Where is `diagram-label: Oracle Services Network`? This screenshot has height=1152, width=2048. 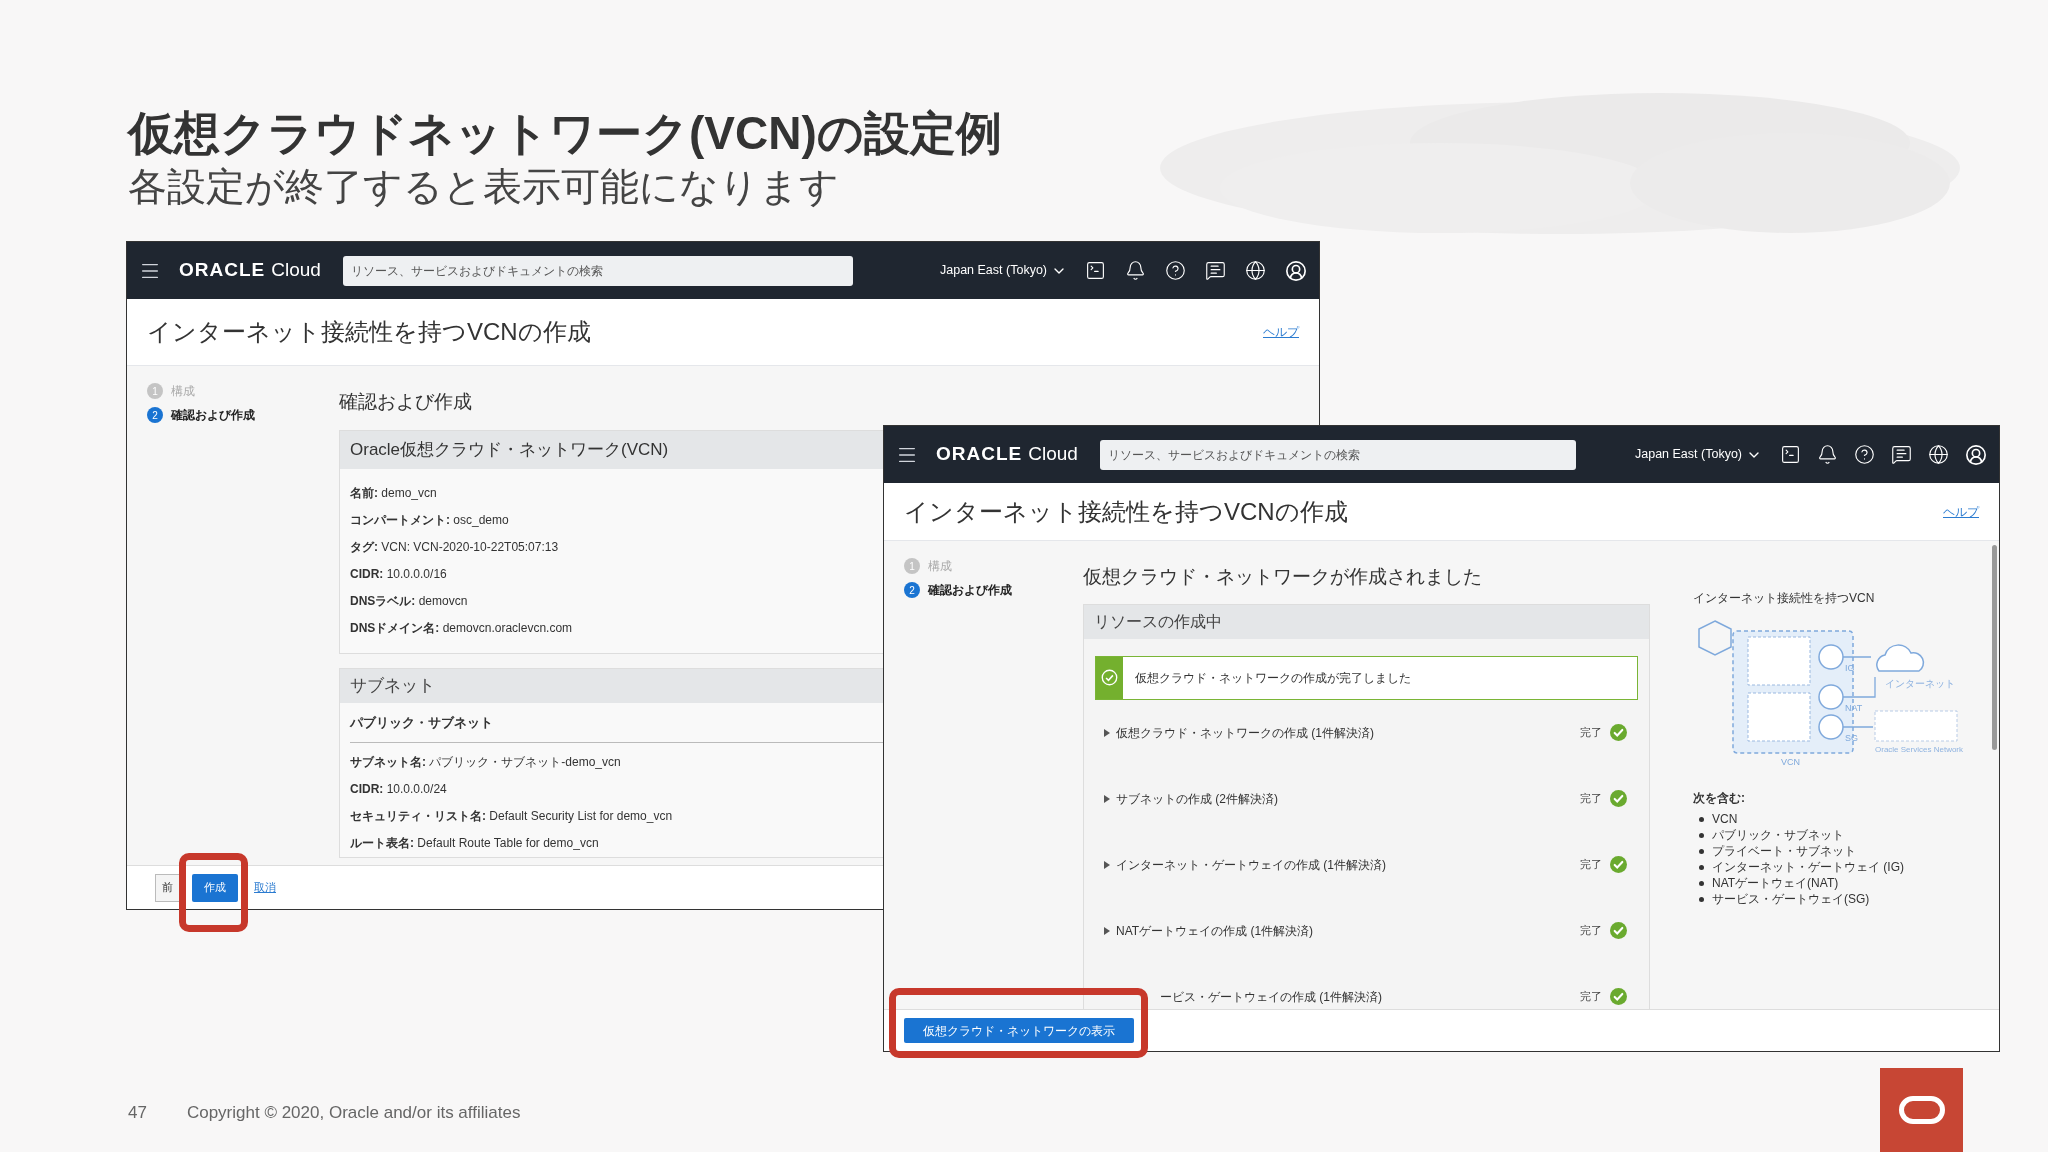 diagram-label: Oracle Services Network is located at coordinates (1919, 749).